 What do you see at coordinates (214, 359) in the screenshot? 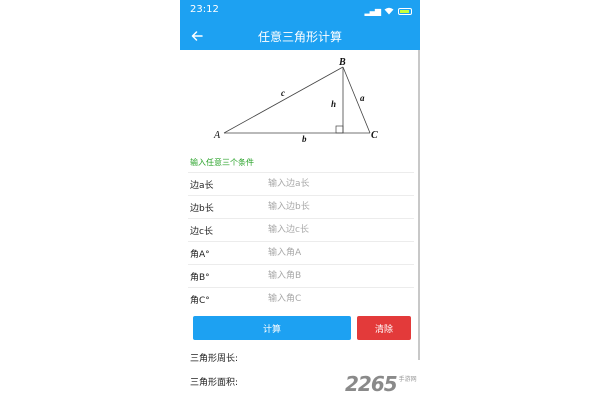
I see `perimeter-label: 三角形周长:` at bounding box center [214, 359].